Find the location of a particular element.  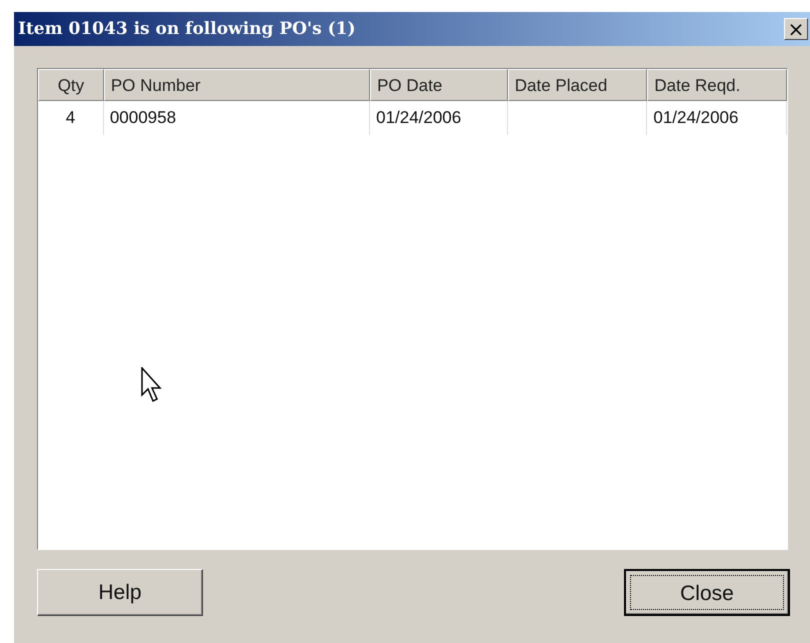

column-header: Date Placed is located at coordinates (578, 85).